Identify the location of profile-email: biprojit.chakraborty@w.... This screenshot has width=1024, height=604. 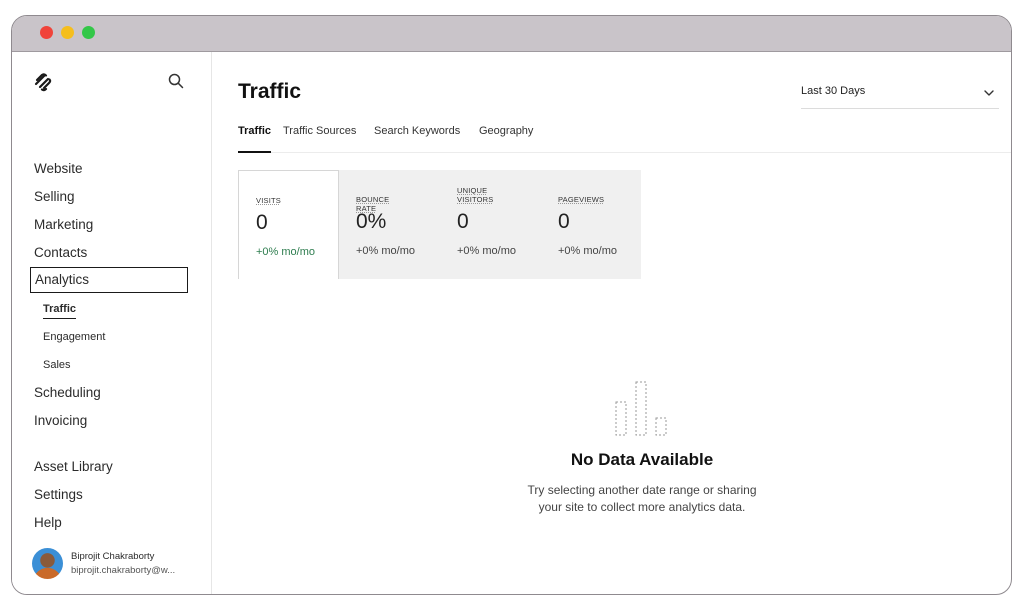
(123, 570).